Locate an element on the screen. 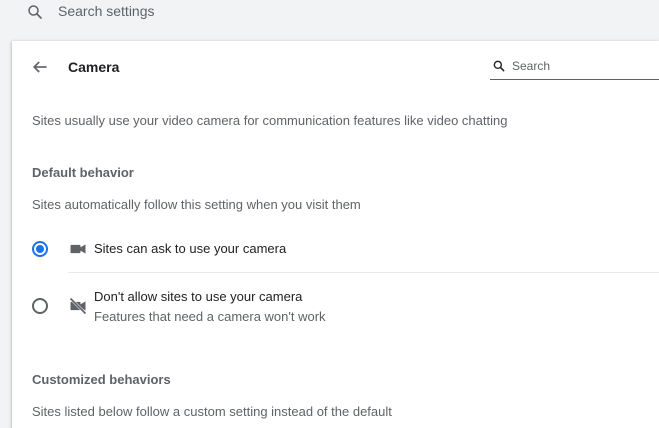 The width and height of the screenshot is (659, 428). radio-button-allow-ask is located at coordinates (40, 249).